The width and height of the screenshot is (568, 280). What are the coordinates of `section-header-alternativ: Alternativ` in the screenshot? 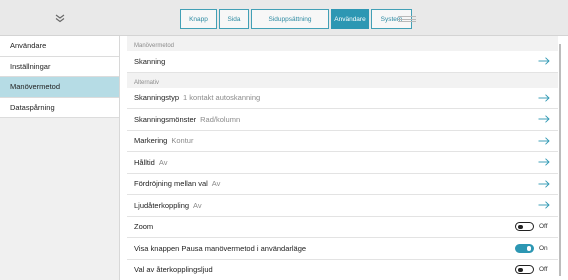 It's located at (342, 80).